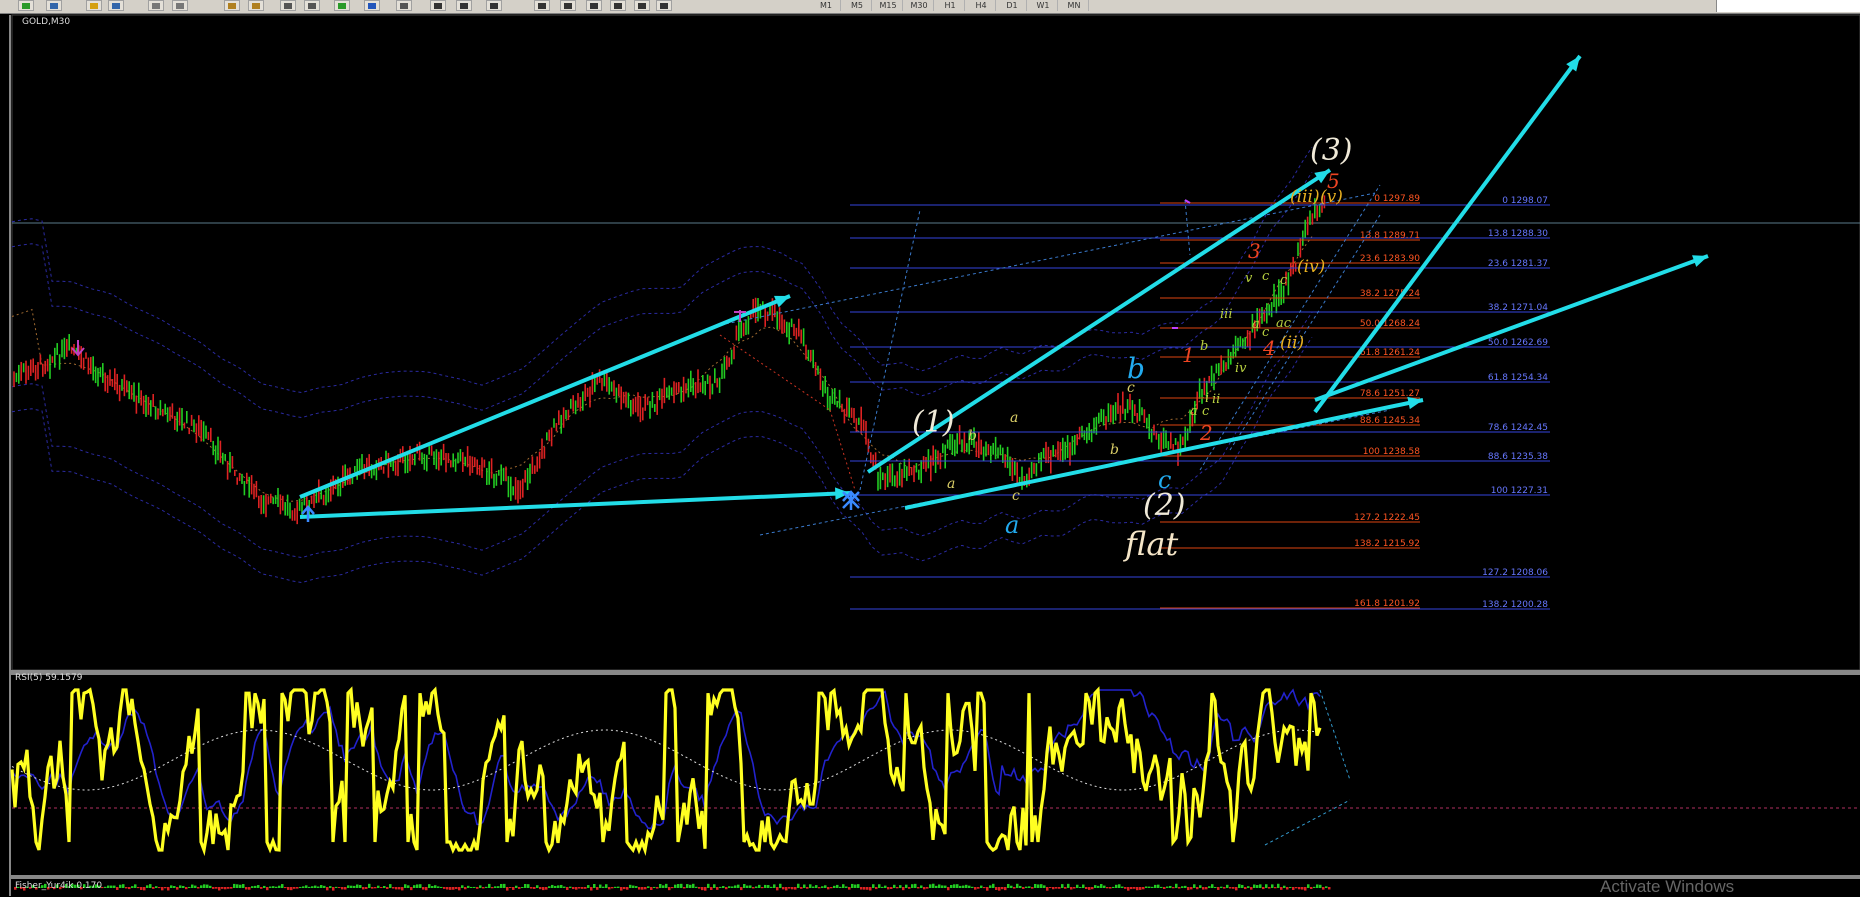 The width and height of the screenshot is (1860, 897). I want to click on fib-red-label: 61.8 1261.24, so click(1390, 353).